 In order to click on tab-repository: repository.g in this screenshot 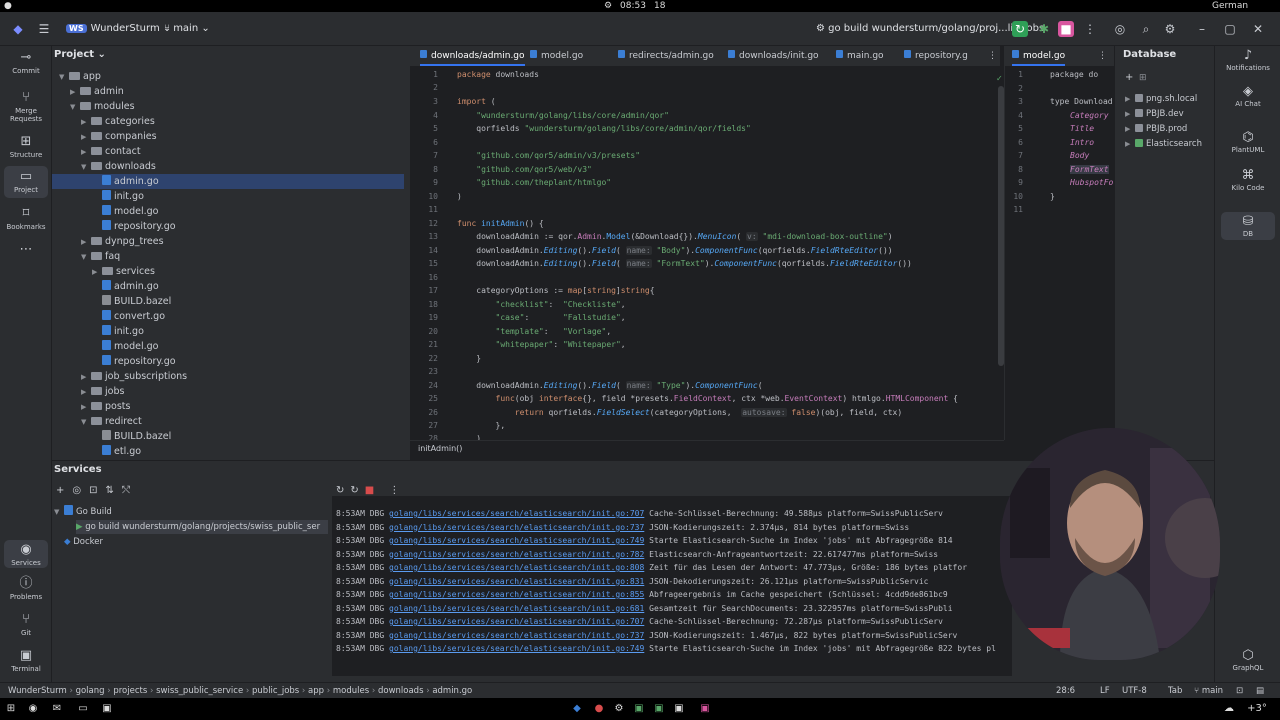, I will do `click(936, 56)`.